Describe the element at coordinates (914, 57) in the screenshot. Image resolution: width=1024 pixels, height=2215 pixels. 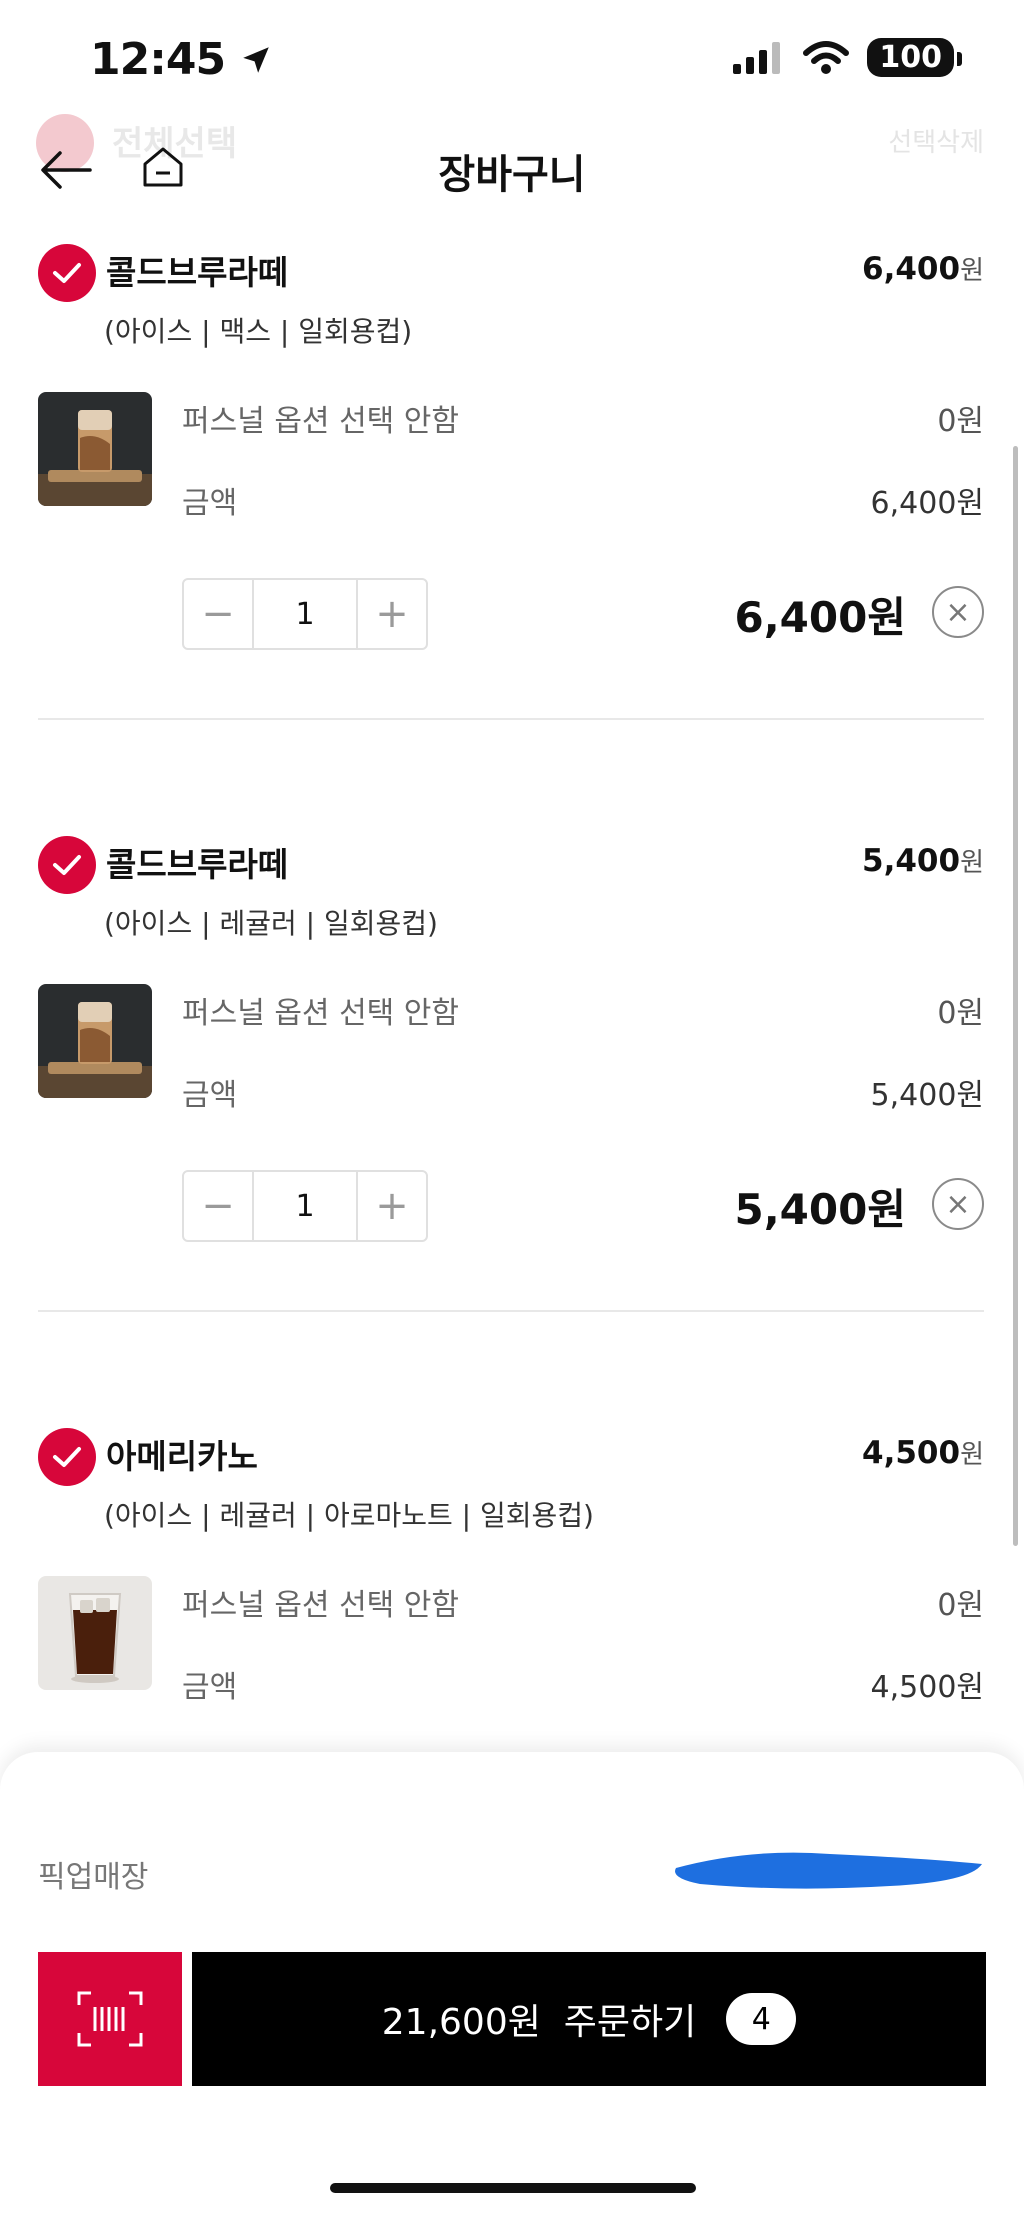
I see `battery-indicator: 100` at that location.